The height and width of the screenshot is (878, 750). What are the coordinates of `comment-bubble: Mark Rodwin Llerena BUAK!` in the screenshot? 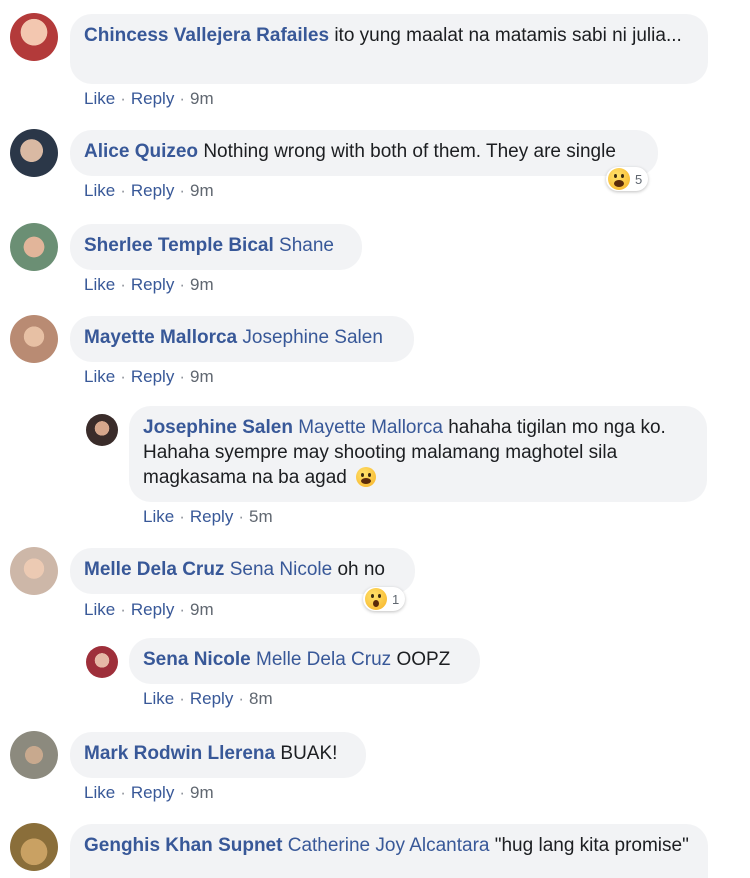 It's located at (218, 755).